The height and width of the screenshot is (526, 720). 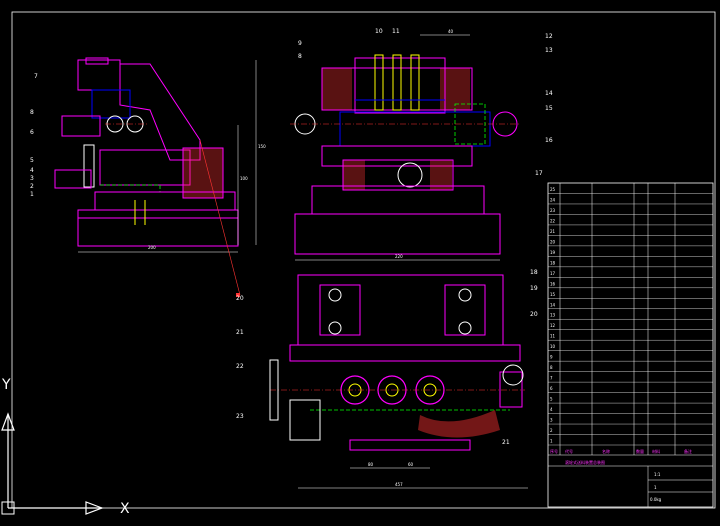 What do you see at coordinates (32, 170) in the screenshot?
I see `callout-left-4: 4` at bounding box center [32, 170].